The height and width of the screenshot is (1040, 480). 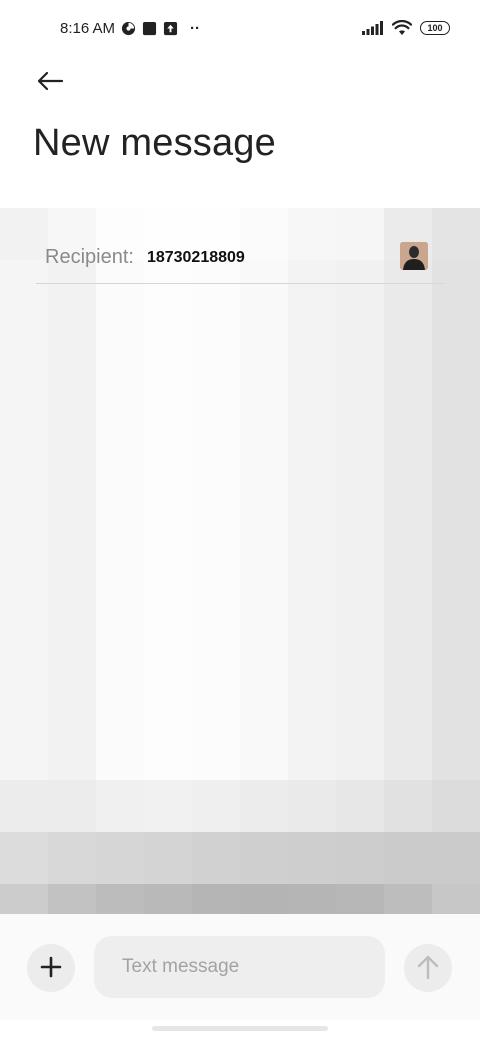 I want to click on battery-icon: 100, so click(x=435, y=28).